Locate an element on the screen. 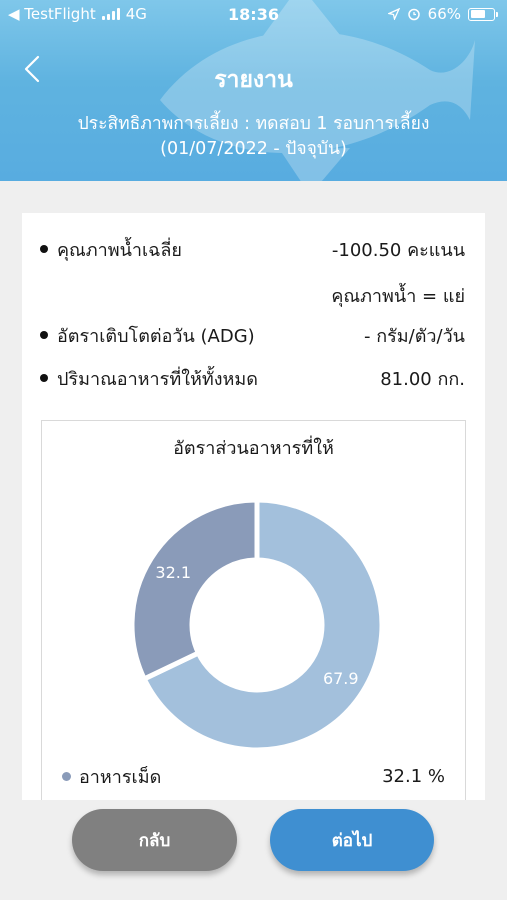 Image resolution: width=507 pixels, height=900 pixels. water-quality-label: คุณภาพน้ำเฉลี่ย is located at coordinates (119, 250).